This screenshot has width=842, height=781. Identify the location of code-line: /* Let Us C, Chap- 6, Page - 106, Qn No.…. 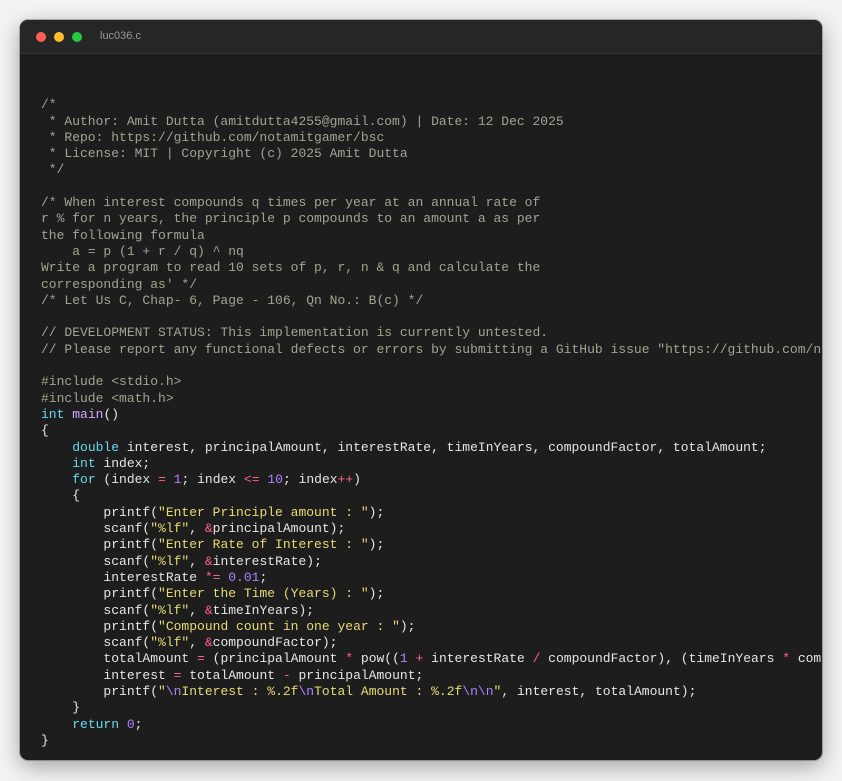
(431, 301).